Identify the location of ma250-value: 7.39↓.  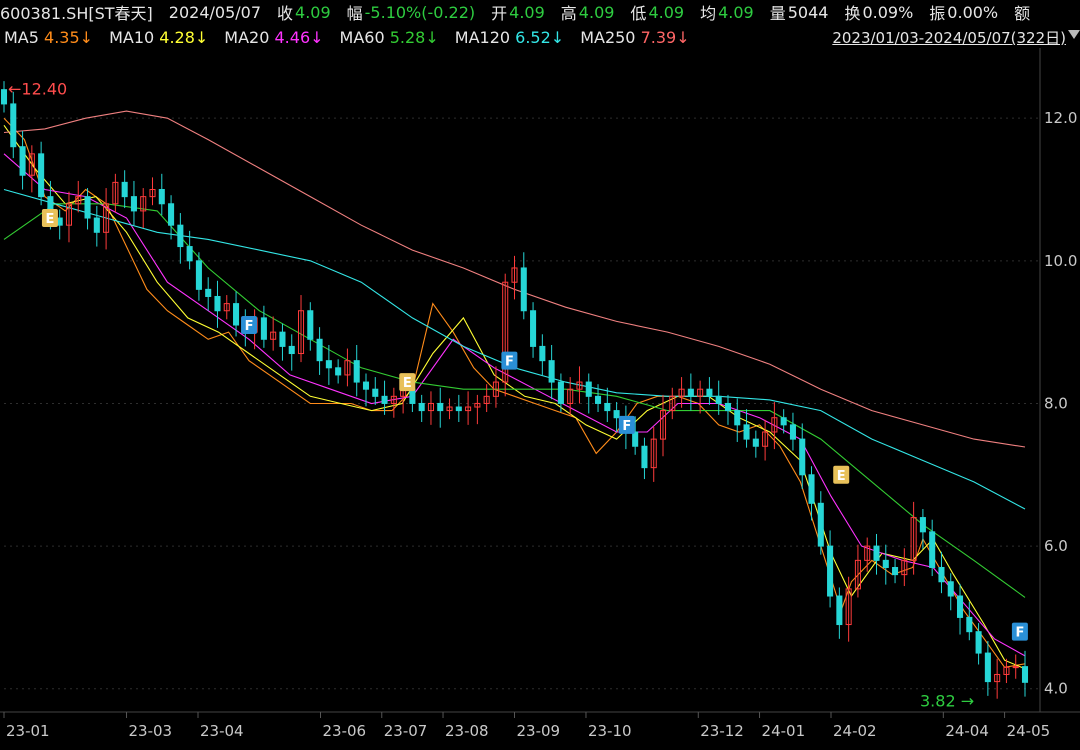
(665, 37).